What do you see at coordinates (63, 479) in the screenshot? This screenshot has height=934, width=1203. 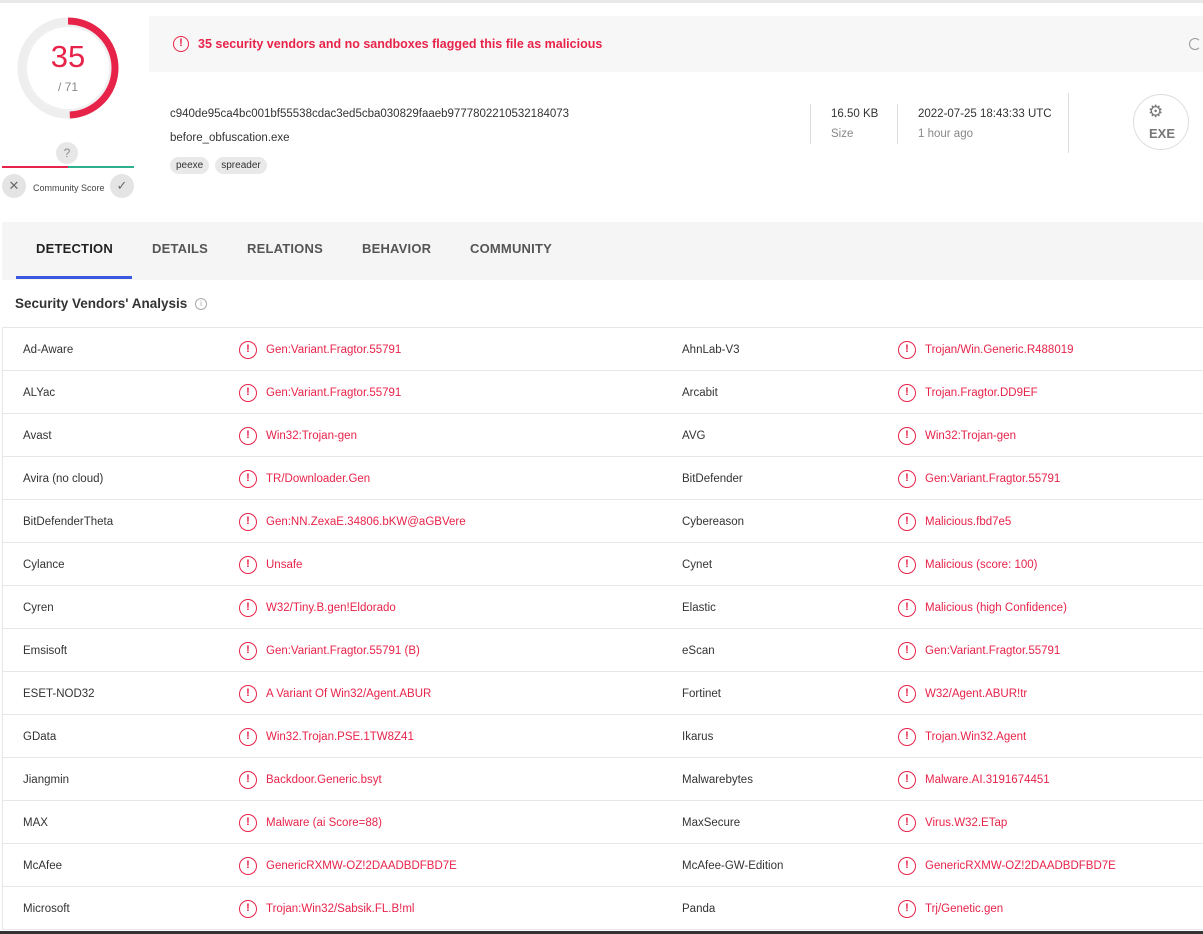 I see `vendor-name: Avira (no cloud)` at bounding box center [63, 479].